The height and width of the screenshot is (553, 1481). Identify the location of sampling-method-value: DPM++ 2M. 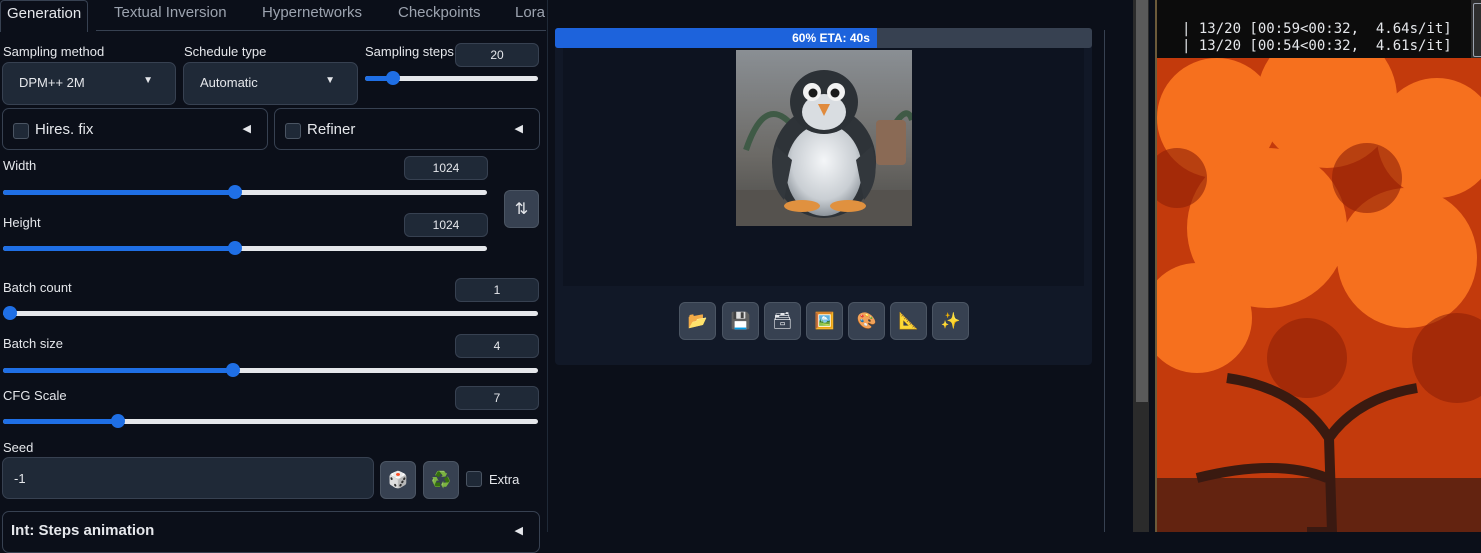
(52, 82).